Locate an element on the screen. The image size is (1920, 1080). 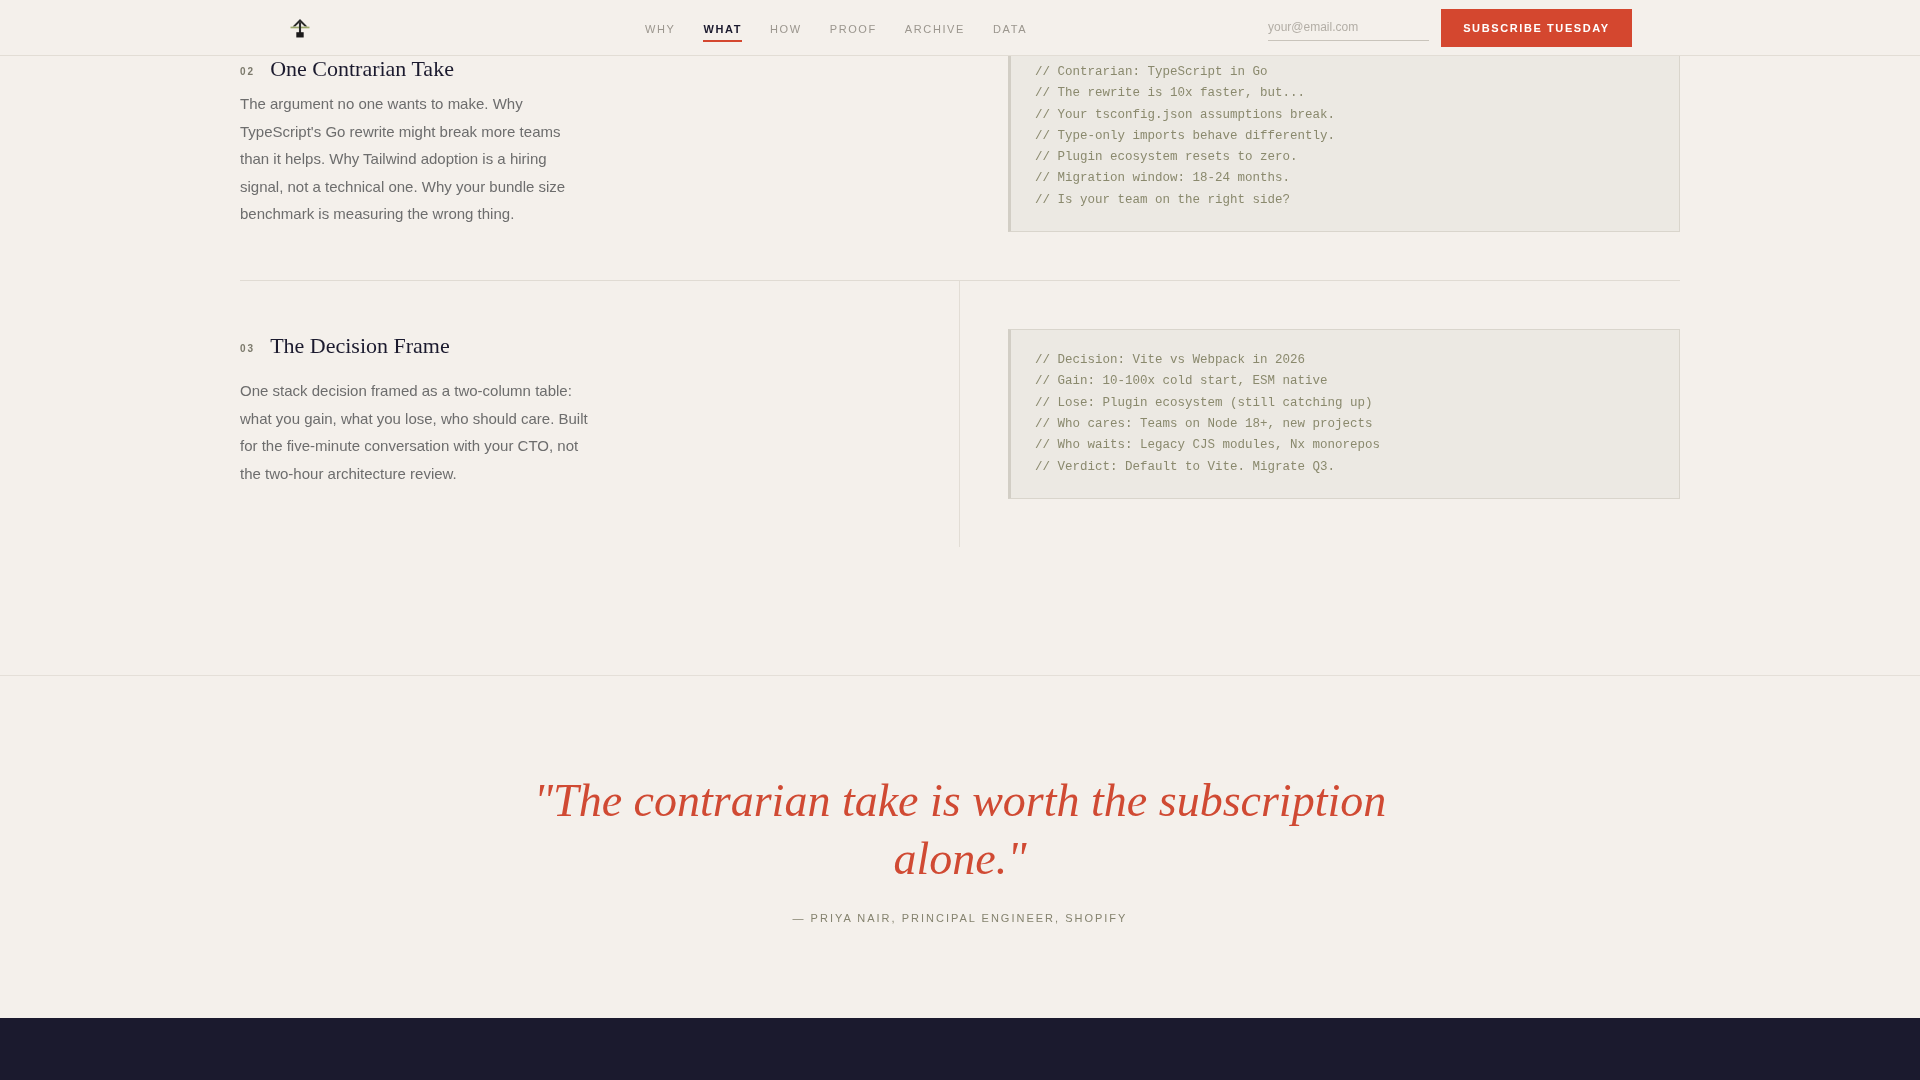
section-title: One Contrarian Take is located at coordinates (362, 69).